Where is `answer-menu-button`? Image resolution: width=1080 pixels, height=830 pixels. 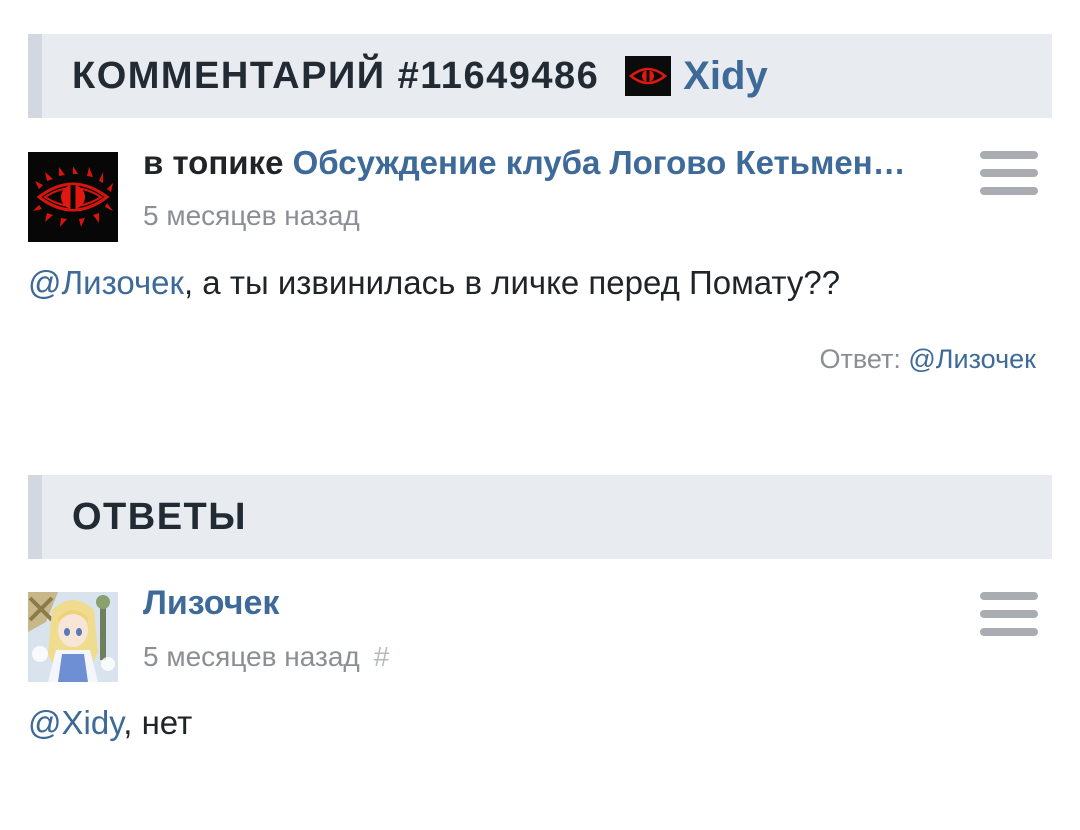
answer-menu-button is located at coordinates (1009, 614).